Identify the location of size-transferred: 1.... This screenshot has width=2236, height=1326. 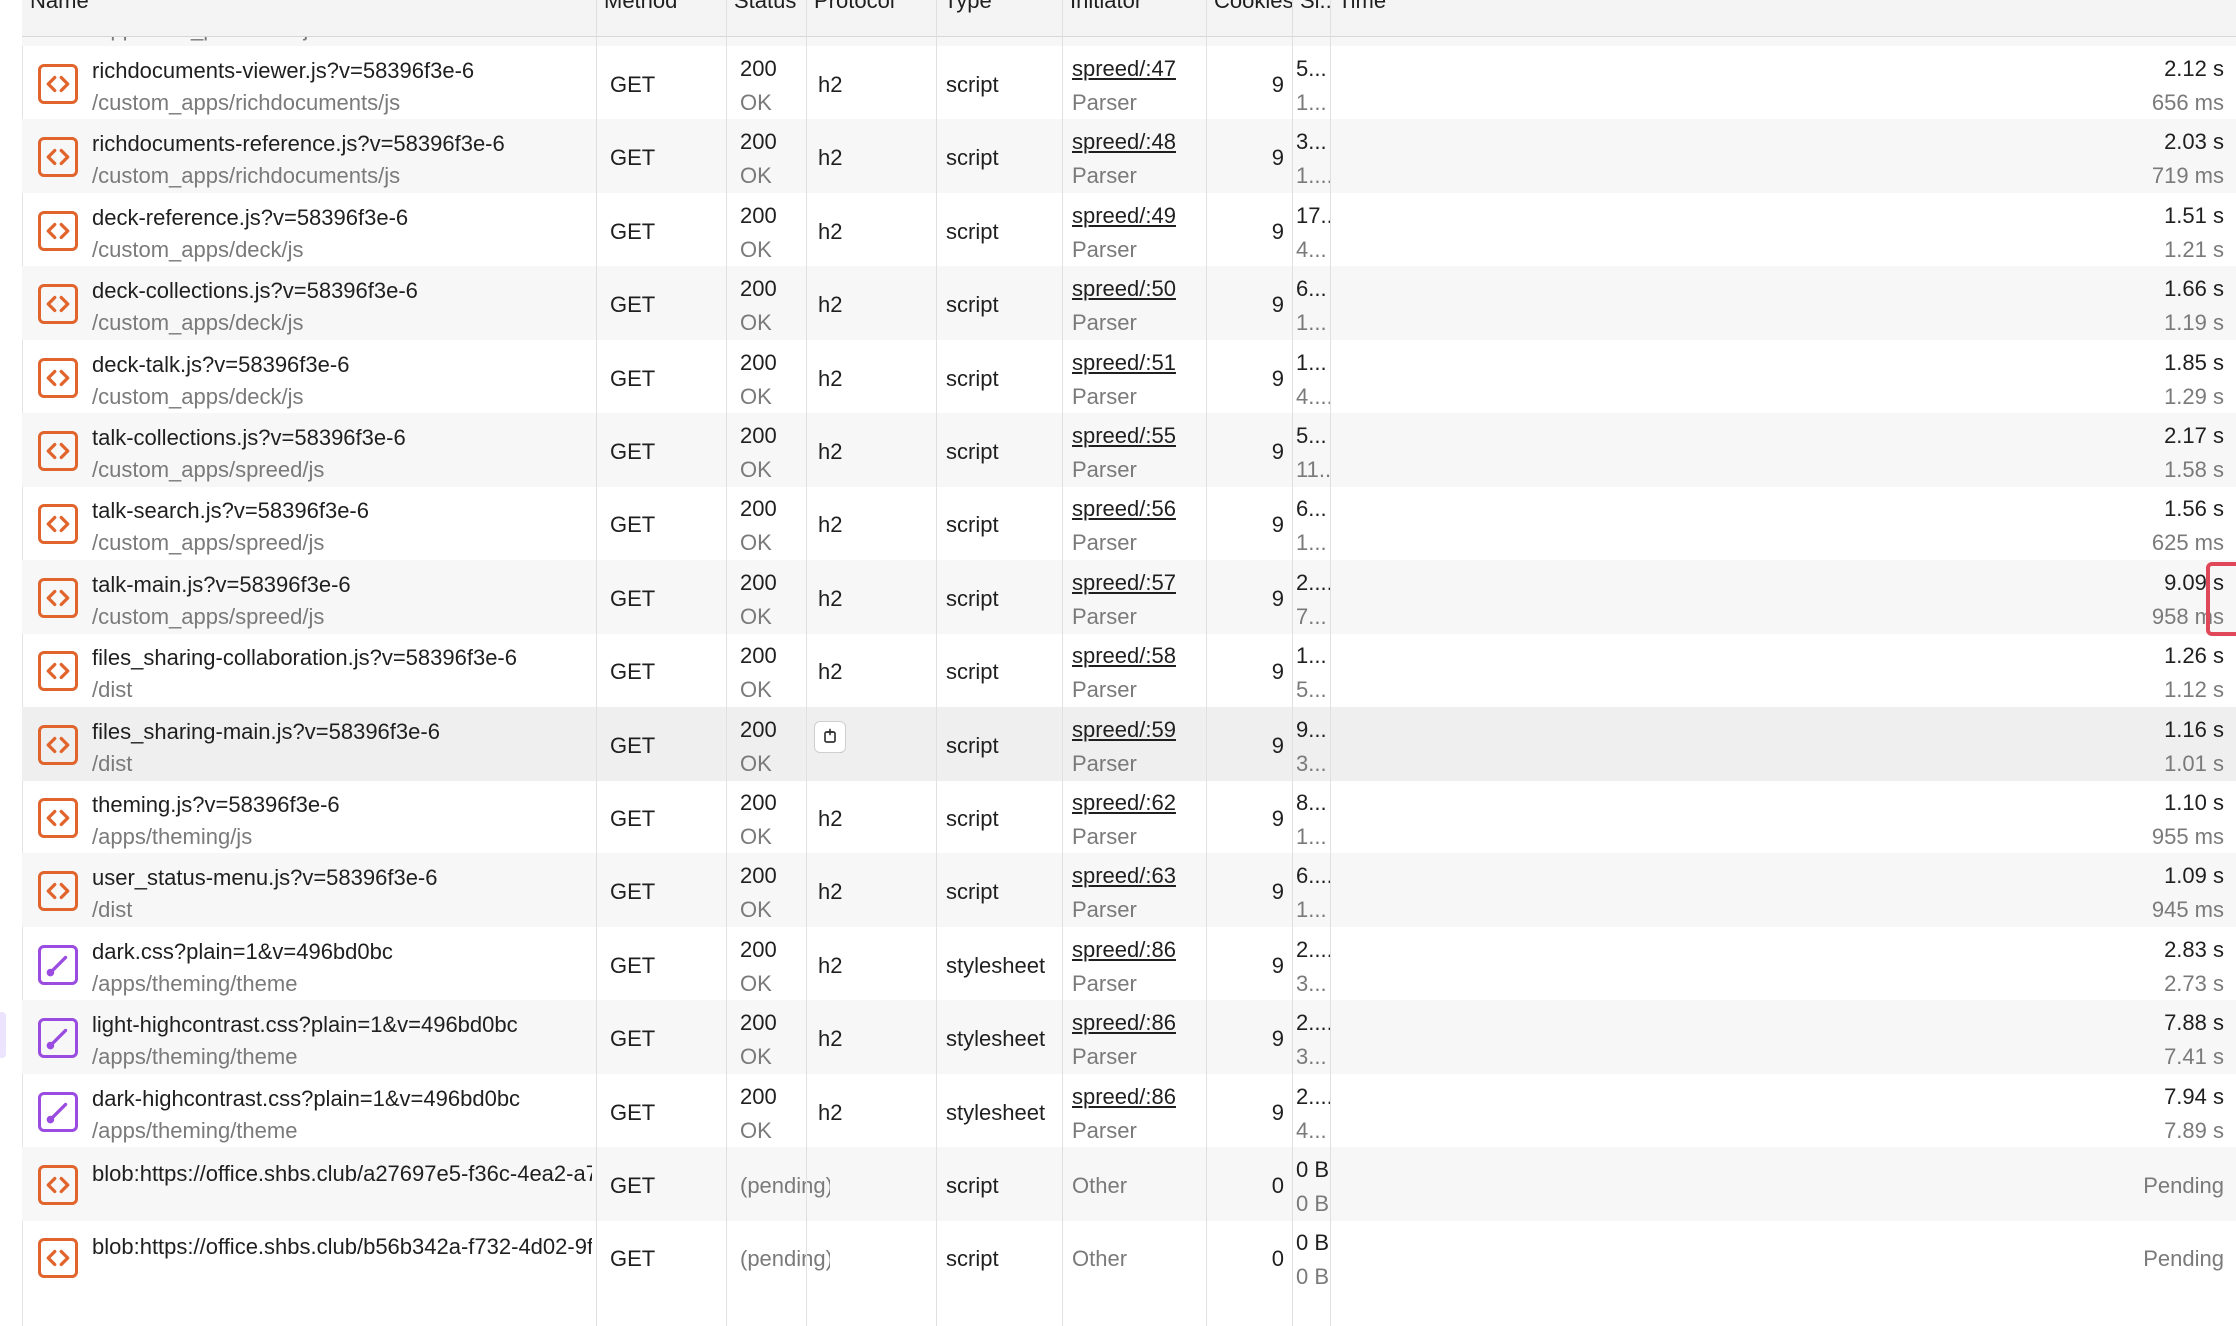
(1311, 656).